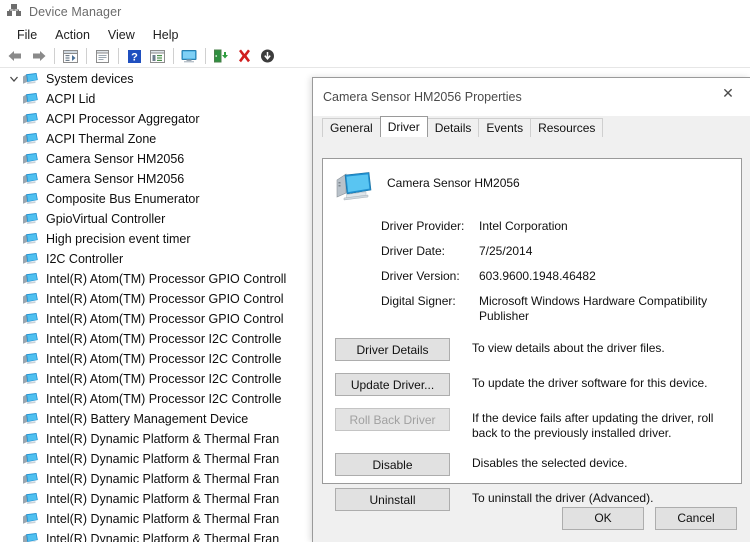 The image size is (750, 542). What do you see at coordinates (15, 56) in the screenshot?
I see `back-arrow-icon` at bounding box center [15, 56].